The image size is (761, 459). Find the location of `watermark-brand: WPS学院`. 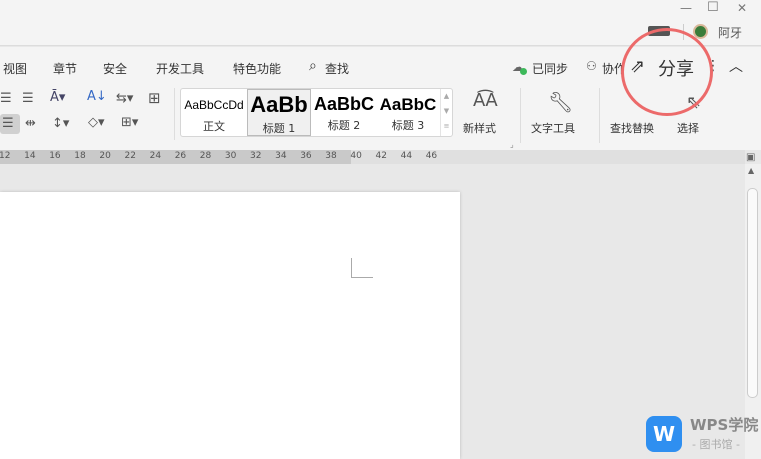

watermark-brand: WPS学院 is located at coordinates (724, 425).